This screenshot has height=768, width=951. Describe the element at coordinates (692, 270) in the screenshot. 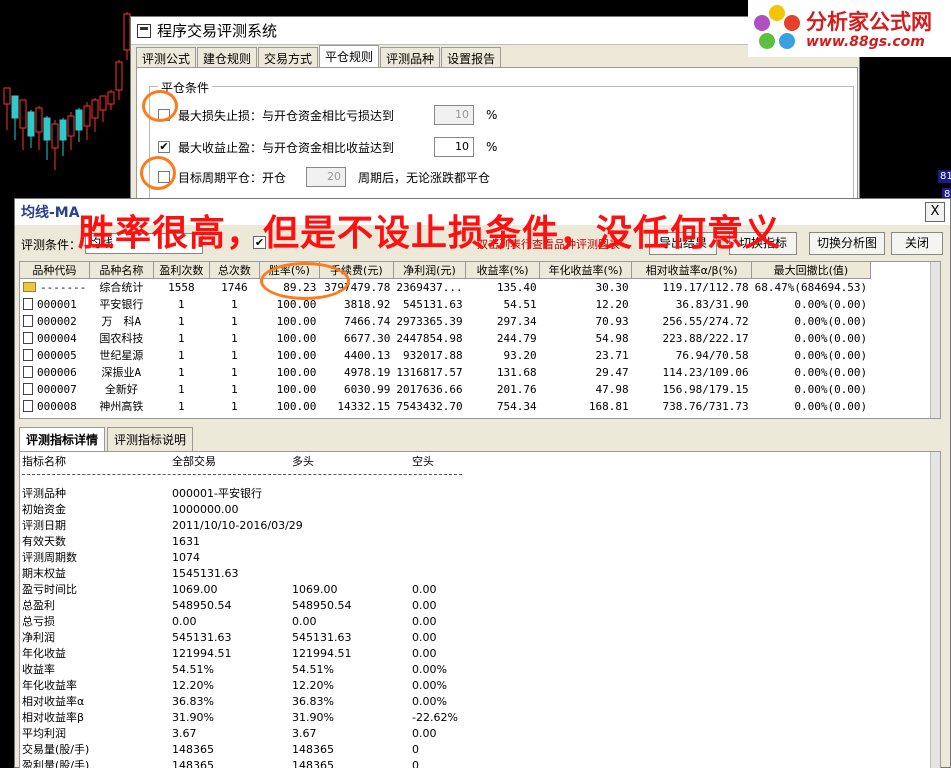

I see `col-relative-return: 相对收益率α/β(%)` at that location.